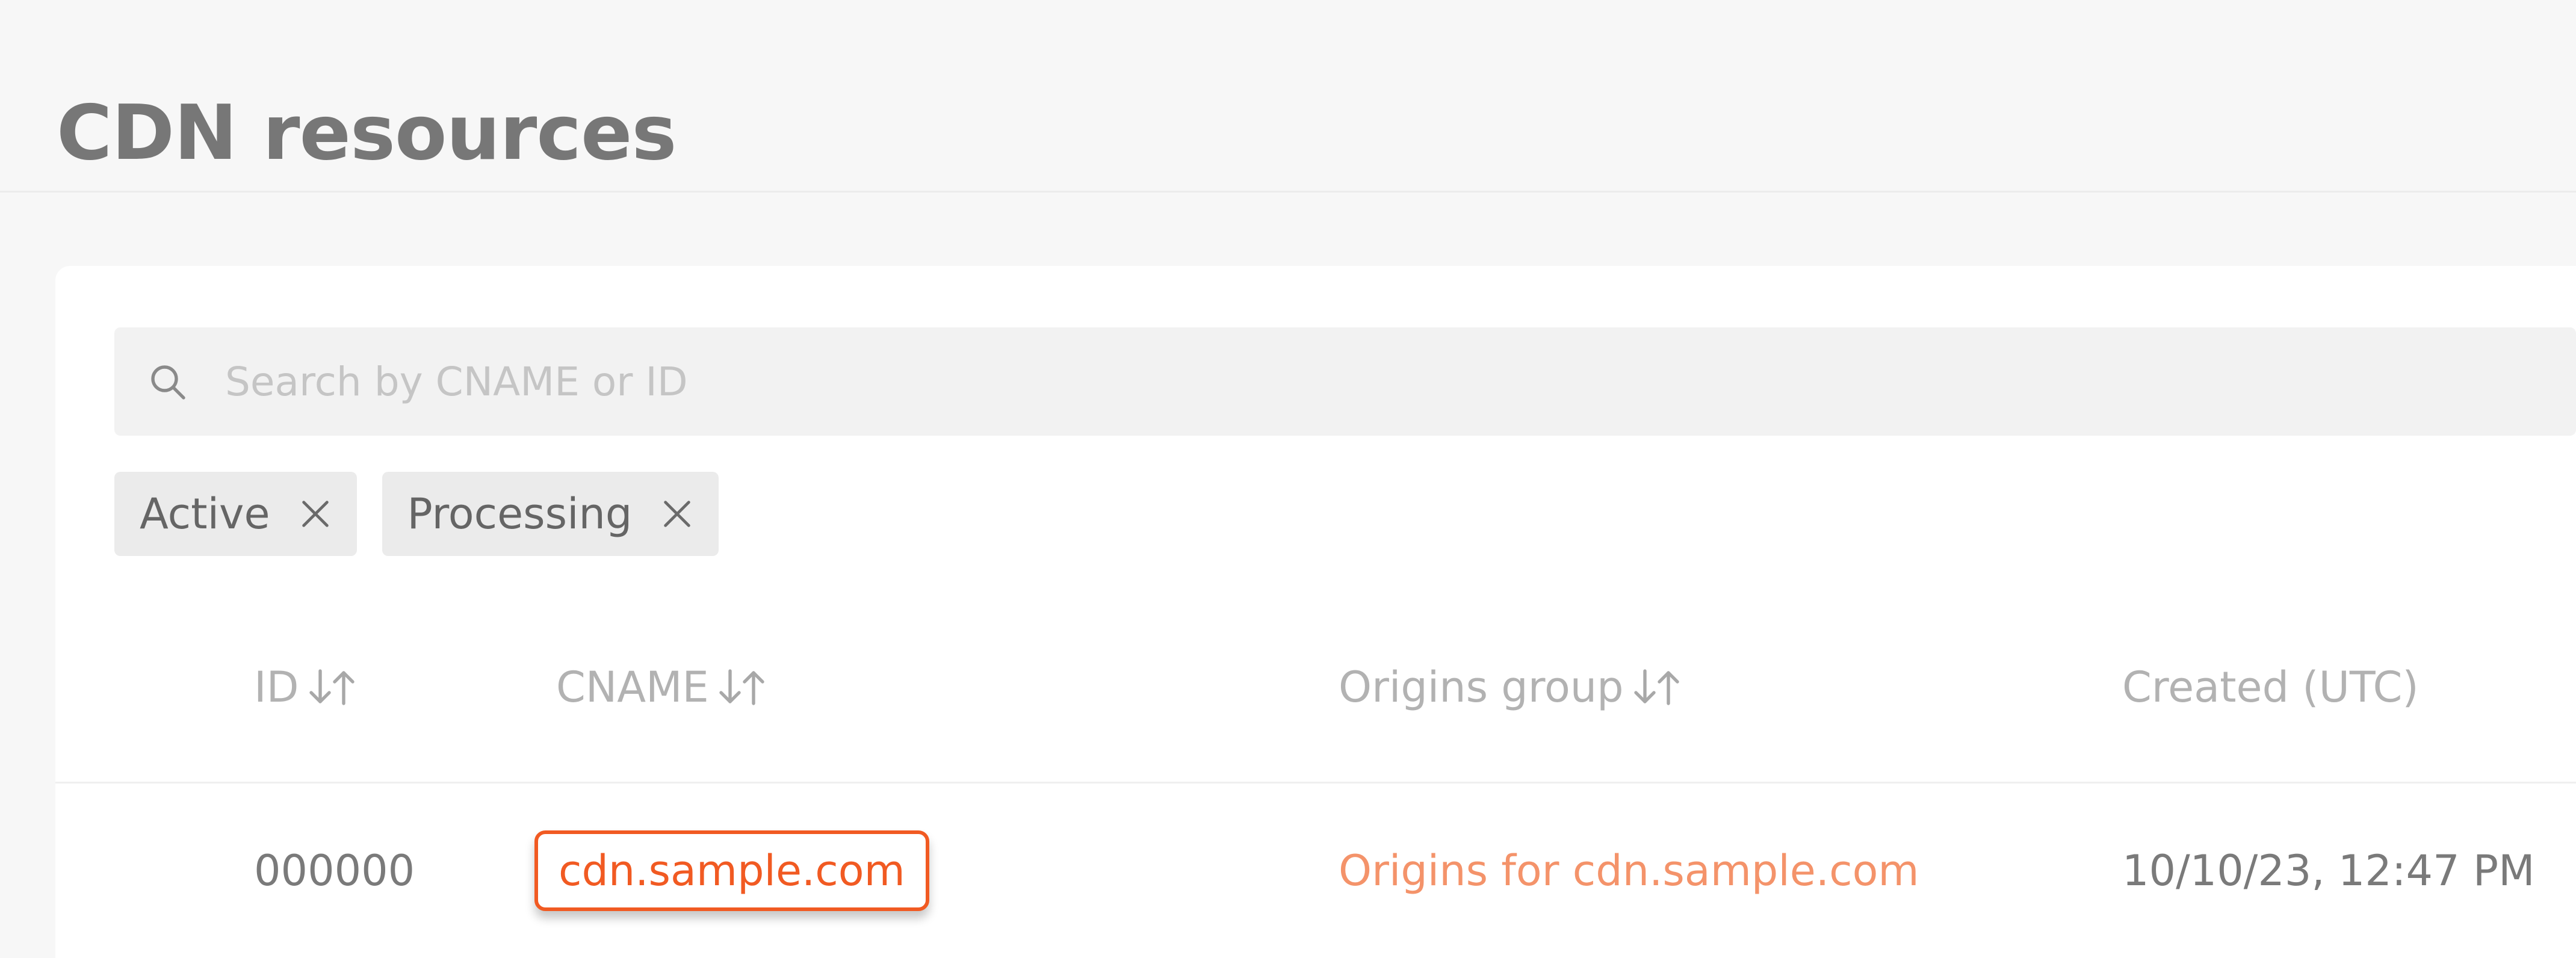 The width and height of the screenshot is (2576, 958). Describe the element at coordinates (276, 687) in the screenshot. I see `column-header-label: ID` at that location.